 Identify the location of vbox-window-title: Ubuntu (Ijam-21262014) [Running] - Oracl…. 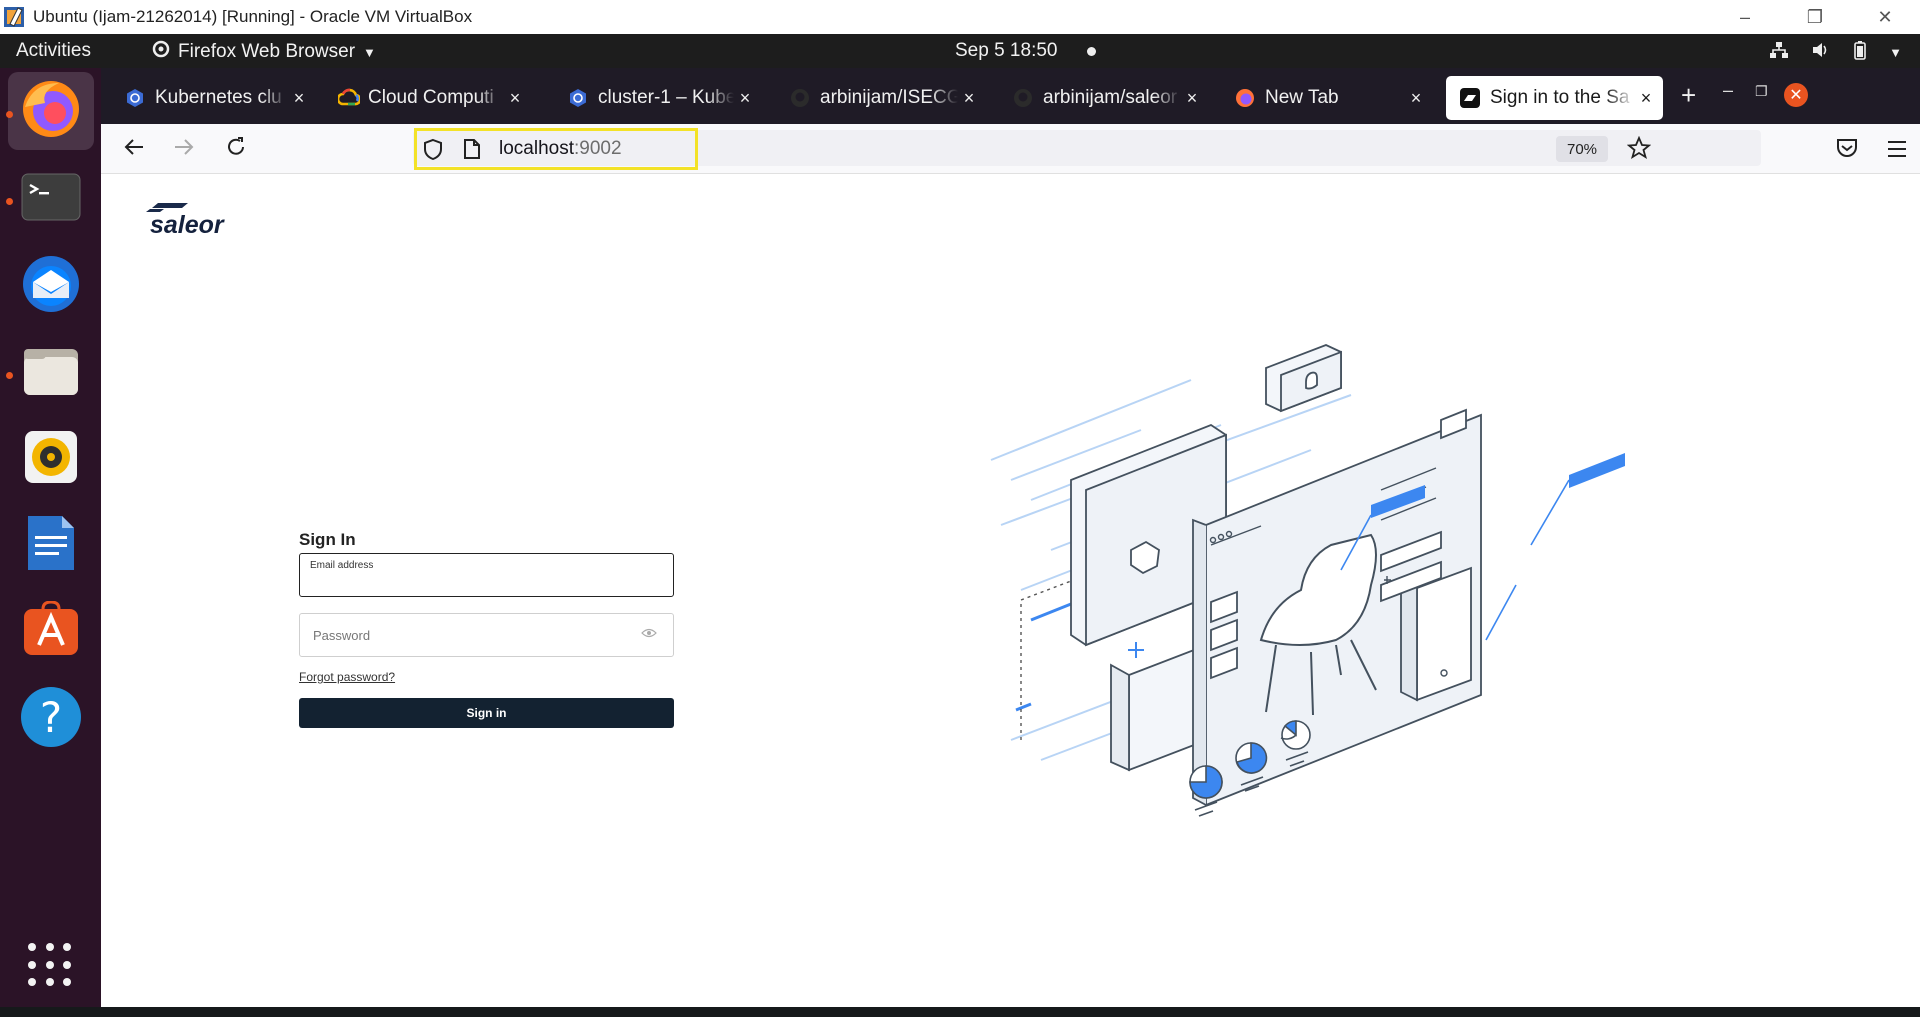
(253, 16).